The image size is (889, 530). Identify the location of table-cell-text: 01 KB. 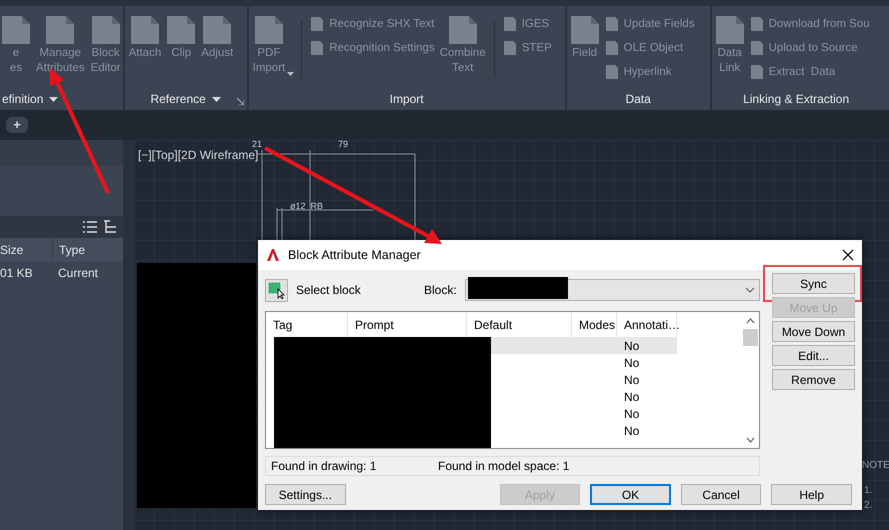
(17, 273).